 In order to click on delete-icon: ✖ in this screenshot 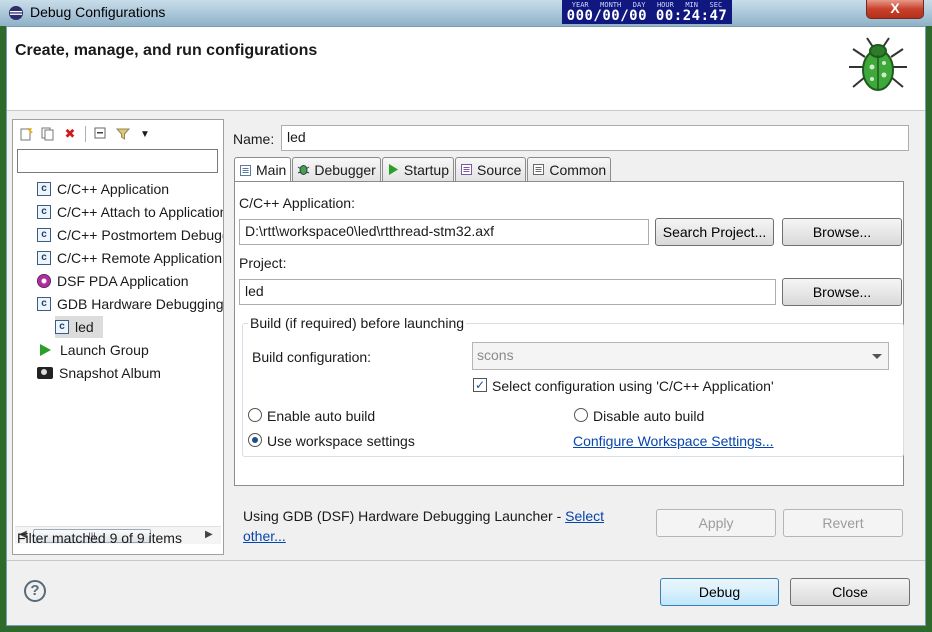, I will do `click(70, 134)`.